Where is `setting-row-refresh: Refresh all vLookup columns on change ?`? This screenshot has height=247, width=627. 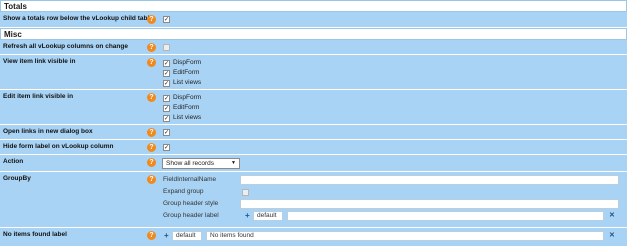 setting-row-refresh: Refresh all vLookup columns on change ? is located at coordinates (313, 47).